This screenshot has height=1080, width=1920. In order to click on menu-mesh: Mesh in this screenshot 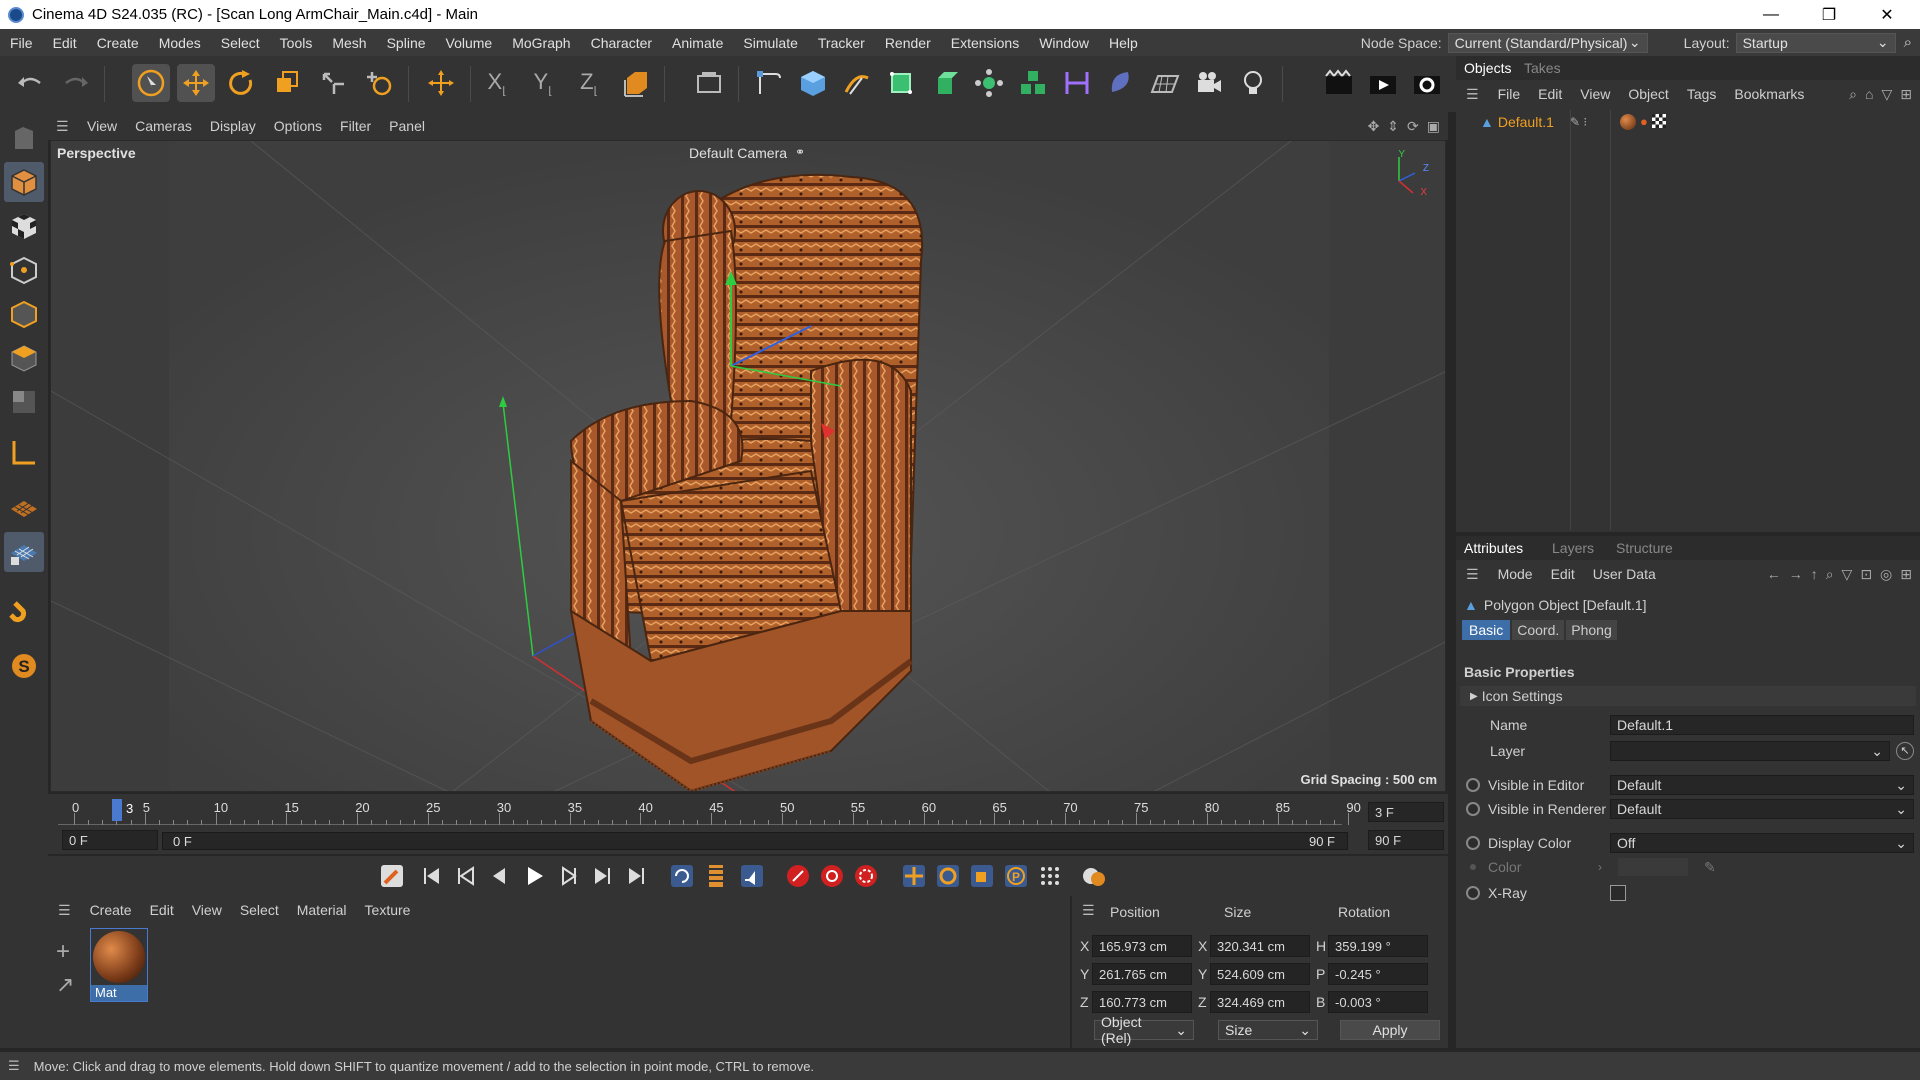, I will do `click(349, 43)`.